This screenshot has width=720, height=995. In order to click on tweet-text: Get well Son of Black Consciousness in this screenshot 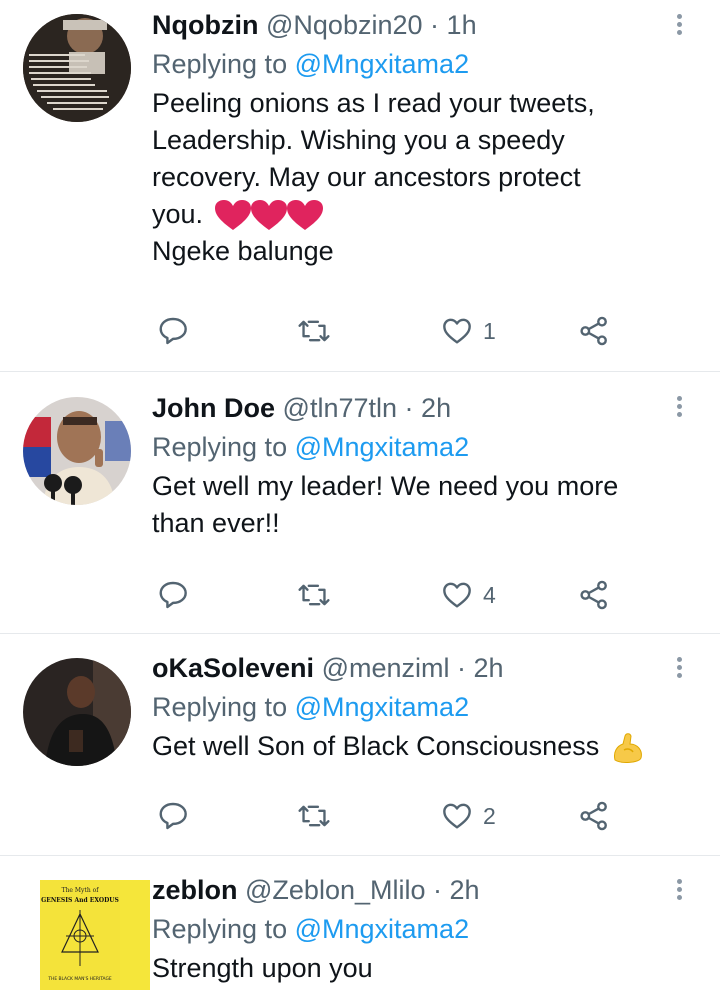, I will do `click(416, 746)`.